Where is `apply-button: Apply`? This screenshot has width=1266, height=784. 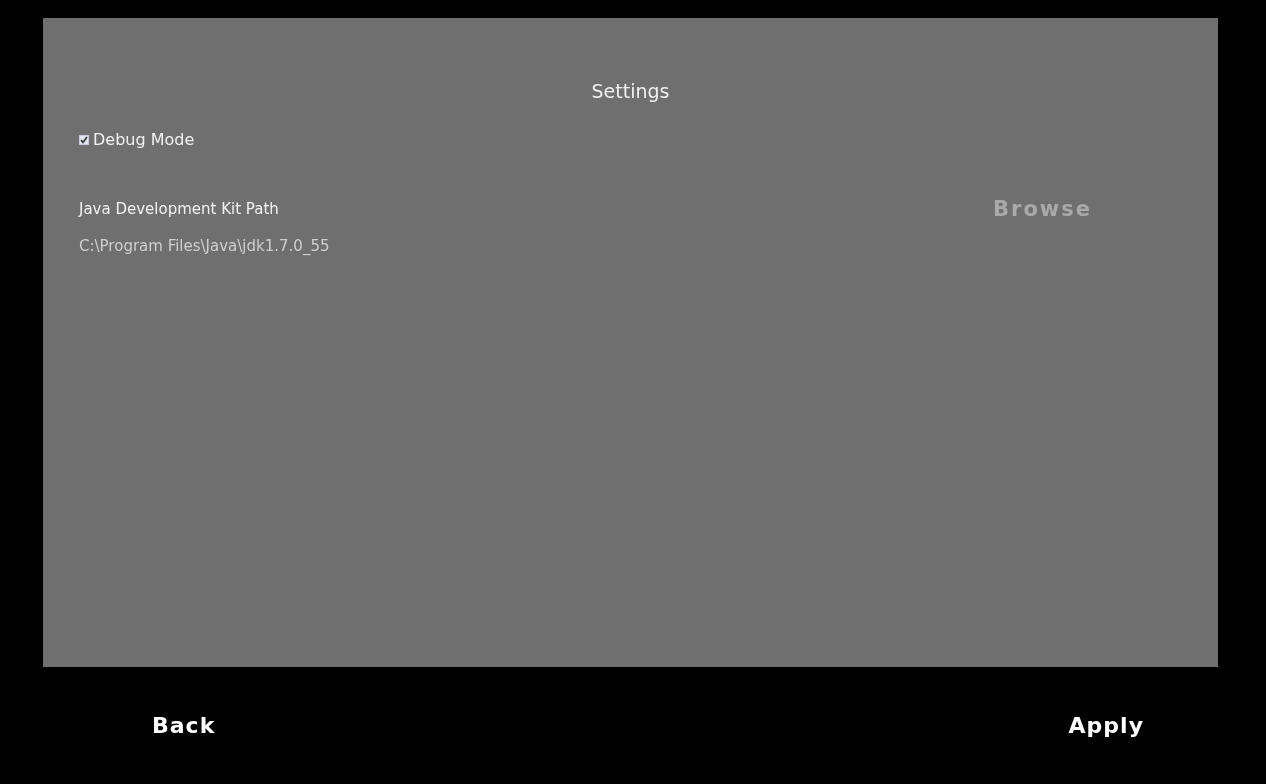 apply-button: Apply is located at coordinates (1106, 725).